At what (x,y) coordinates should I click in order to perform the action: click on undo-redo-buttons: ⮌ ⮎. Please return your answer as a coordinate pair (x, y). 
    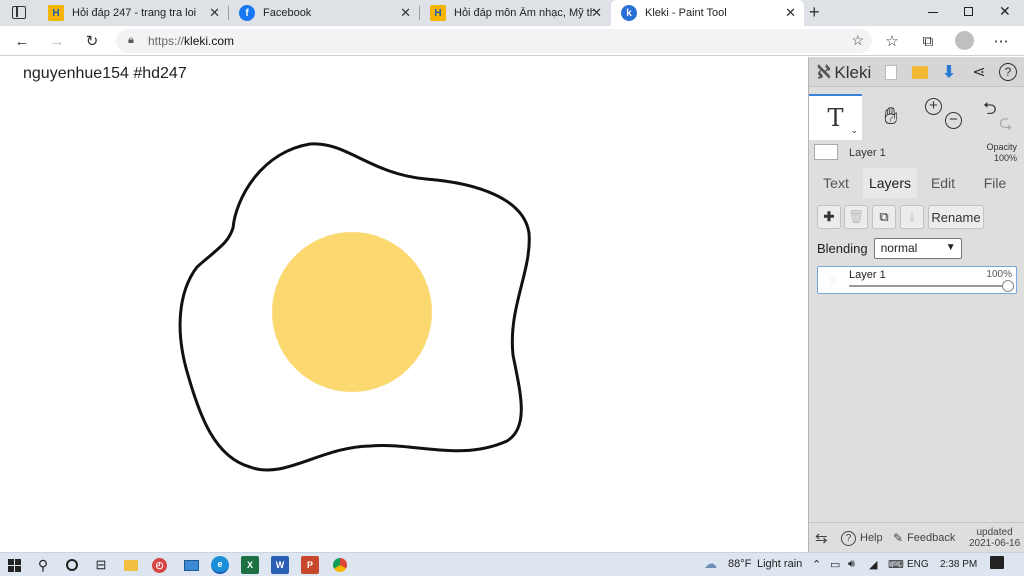
    Looking at the image, I should click on (997, 117).